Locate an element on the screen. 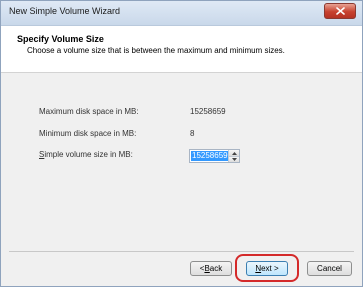  chevron-down-icon is located at coordinates (234, 159).